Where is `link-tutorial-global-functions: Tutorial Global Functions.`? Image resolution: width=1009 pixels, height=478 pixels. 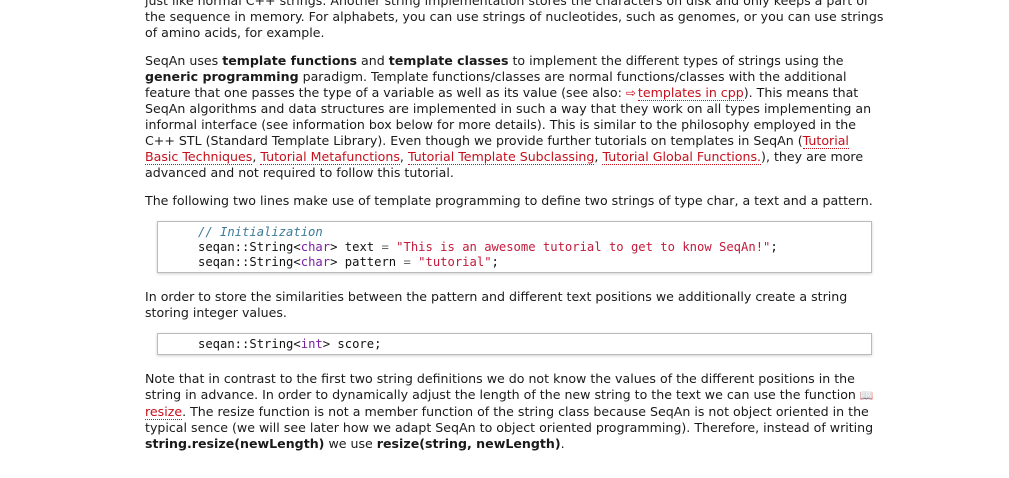 link-tutorial-global-functions: Tutorial Global Functions. is located at coordinates (682, 157).